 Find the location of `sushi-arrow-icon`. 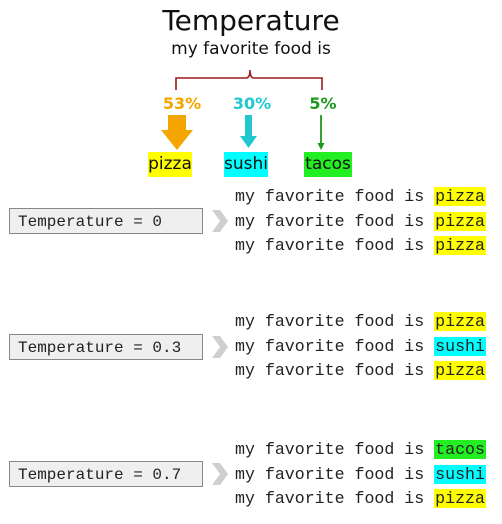

sushi-arrow-icon is located at coordinates (248, 131).